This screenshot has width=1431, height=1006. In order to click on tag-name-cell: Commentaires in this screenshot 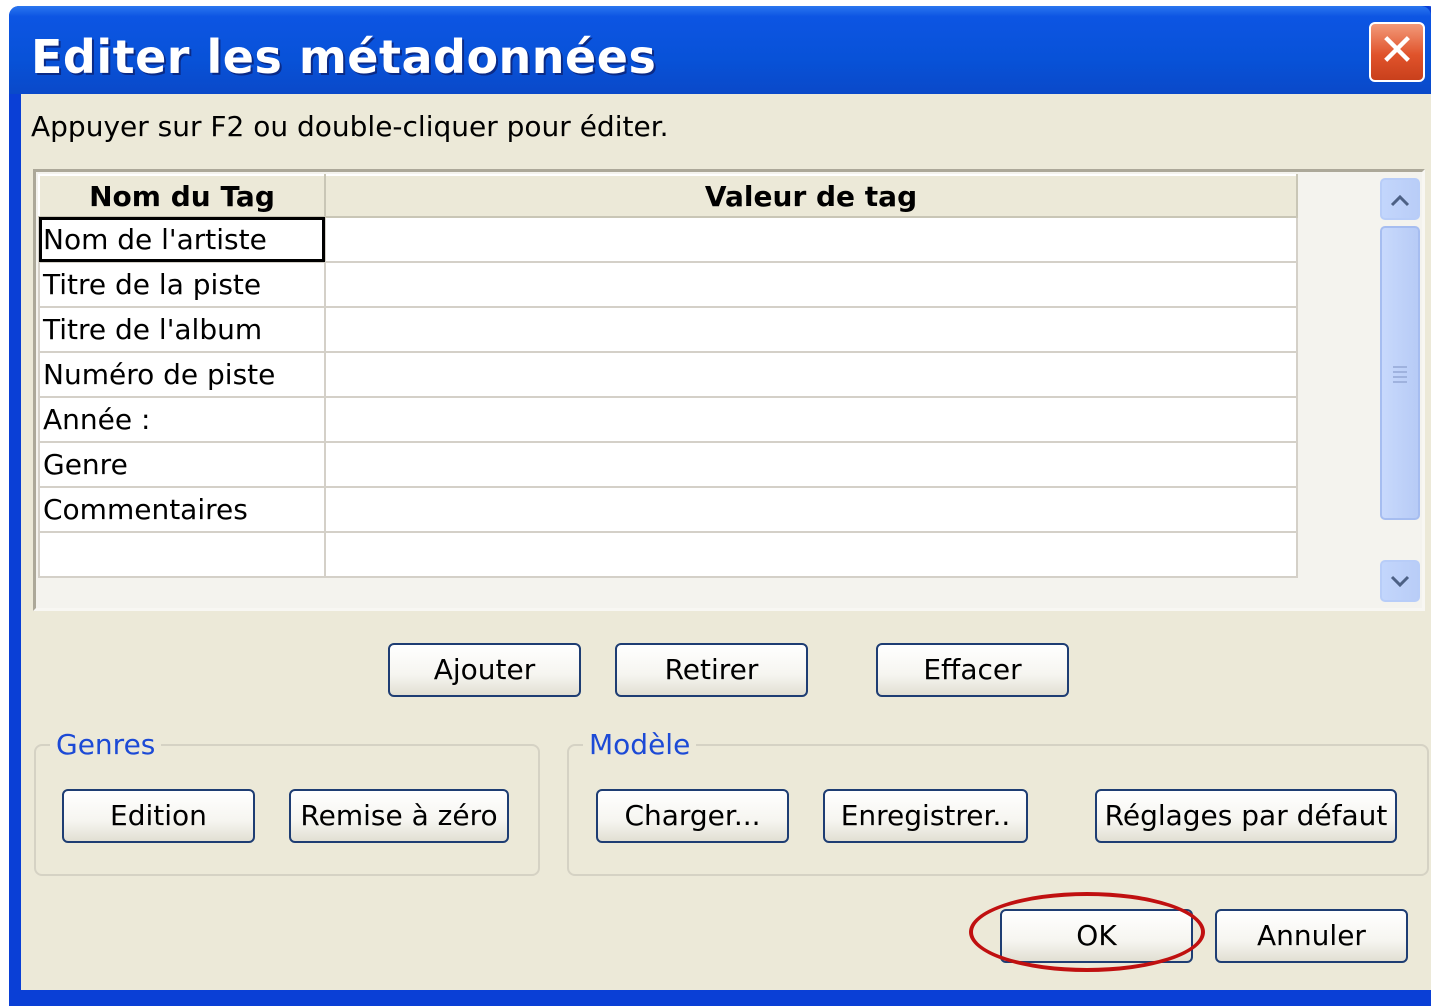, I will do `click(182, 509)`.